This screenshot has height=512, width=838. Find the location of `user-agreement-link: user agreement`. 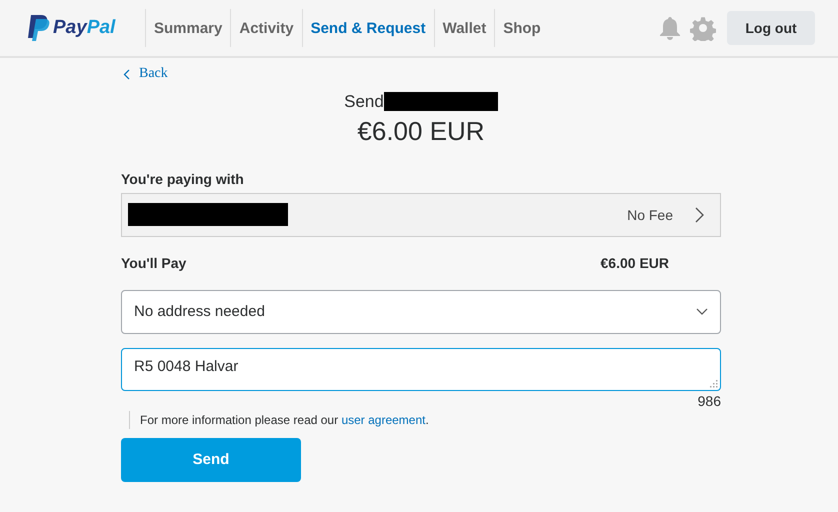

user-agreement-link: user agreement is located at coordinates (383, 419).